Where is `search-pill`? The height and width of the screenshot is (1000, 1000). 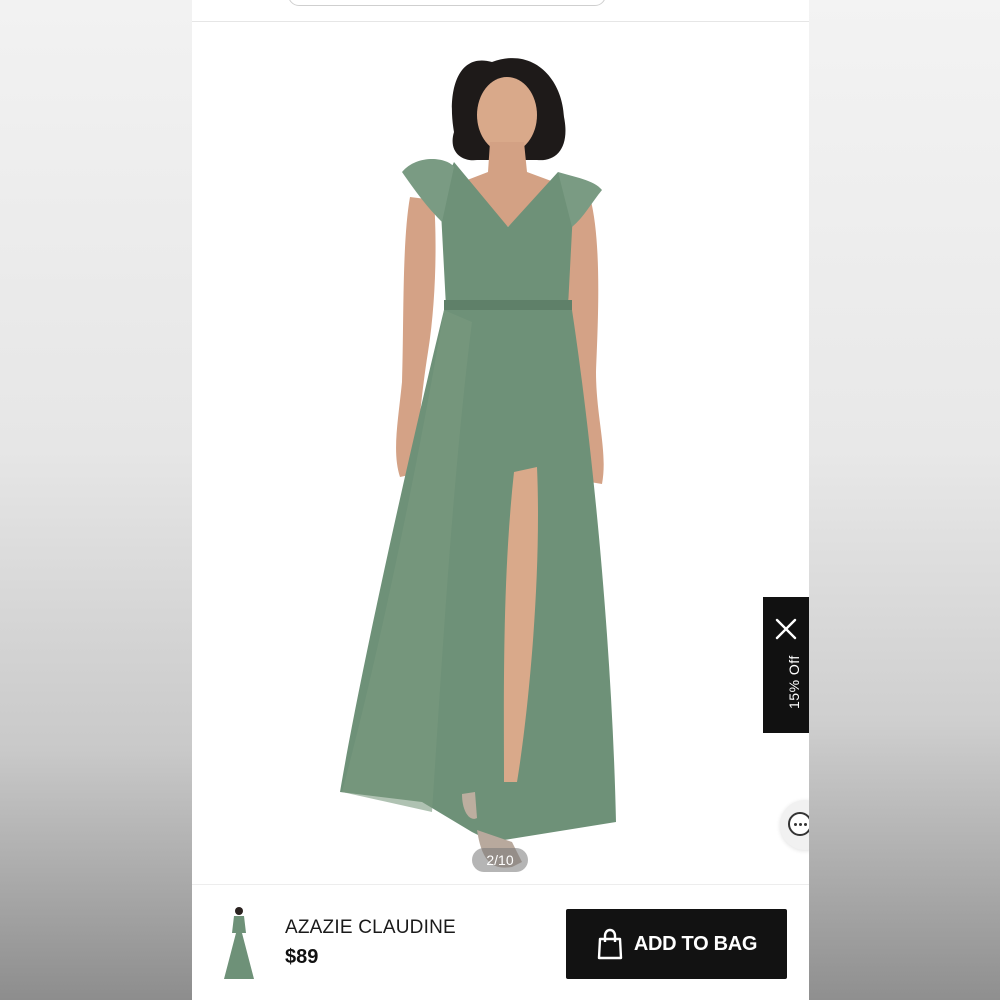 search-pill is located at coordinates (447, 3).